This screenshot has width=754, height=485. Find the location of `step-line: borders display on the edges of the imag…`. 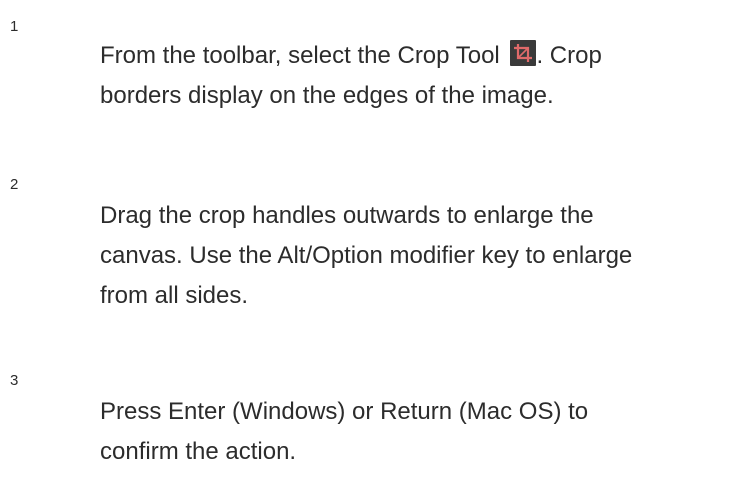

step-line: borders display on the edges of the imag… is located at coordinates (327, 95).